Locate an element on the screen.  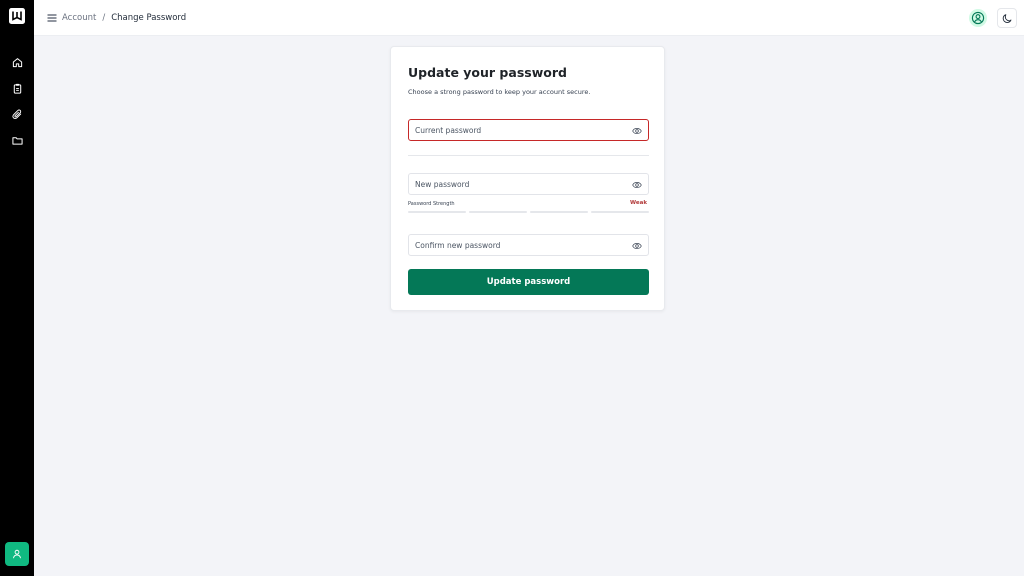
password-strength-value: Weak is located at coordinates (638, 203).